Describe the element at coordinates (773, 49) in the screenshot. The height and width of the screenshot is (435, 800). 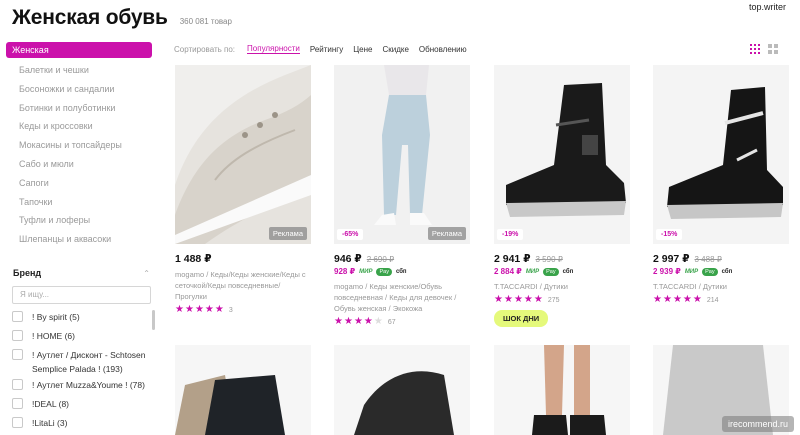
I see `grid-large-icon` at that location.